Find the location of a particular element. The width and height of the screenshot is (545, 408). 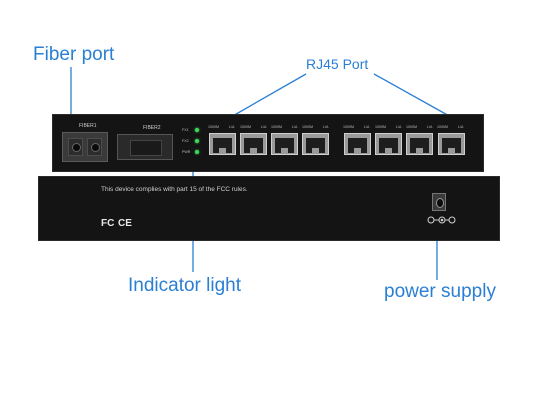

port7-speed-label: 1000M is located at coordinates (411, 127).